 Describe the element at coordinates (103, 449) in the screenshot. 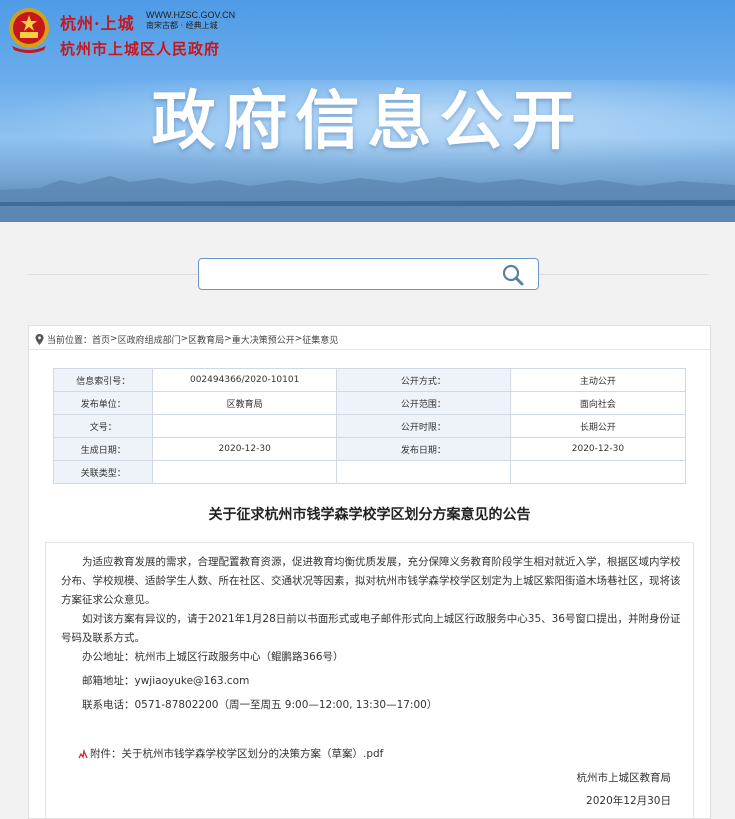

I see `meta-key-created-date: 生成日期：` at that location.